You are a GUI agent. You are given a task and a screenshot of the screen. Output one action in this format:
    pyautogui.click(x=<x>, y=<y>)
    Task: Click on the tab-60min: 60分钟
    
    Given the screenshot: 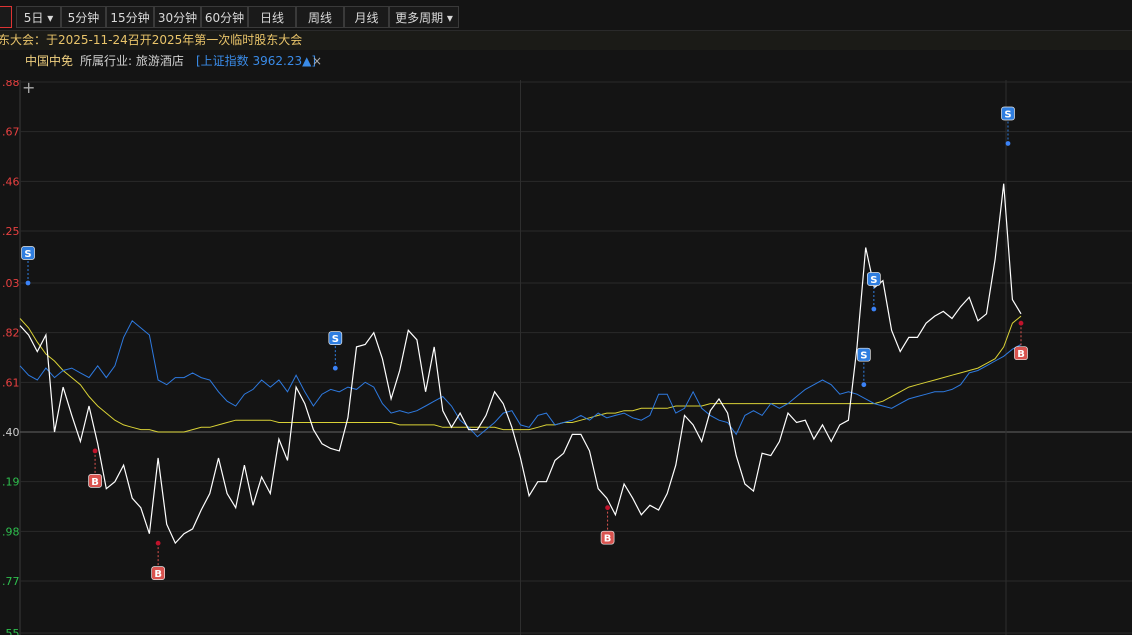 What is the action you would take?
    pyautogui.click(x=224, y=17)
    